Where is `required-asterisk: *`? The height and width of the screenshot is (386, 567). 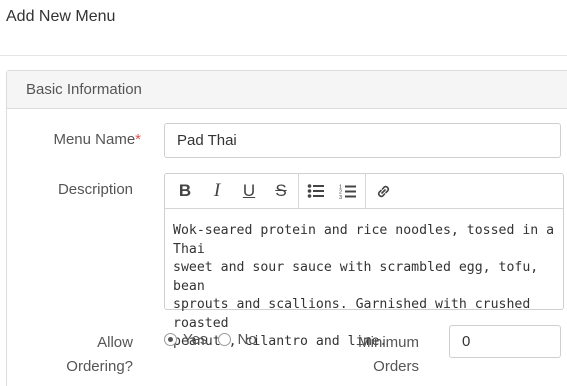
required-asterisk: * is located at coordinates (138, 139).